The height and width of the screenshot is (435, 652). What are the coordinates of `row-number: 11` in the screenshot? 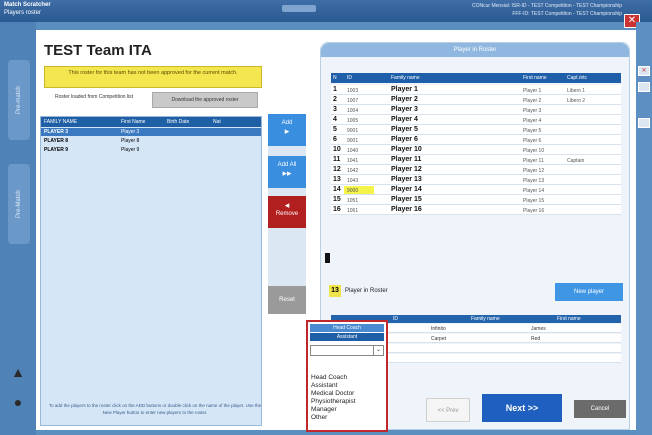 It's located at (337, 159).